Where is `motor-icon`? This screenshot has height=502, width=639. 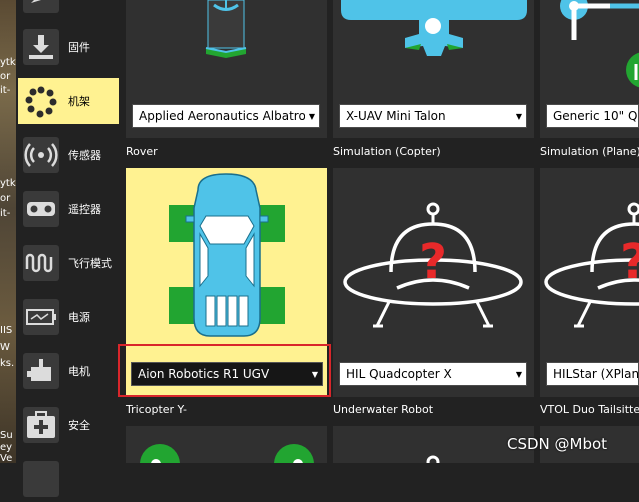
motor-icon is located at coordinates (41, 371).